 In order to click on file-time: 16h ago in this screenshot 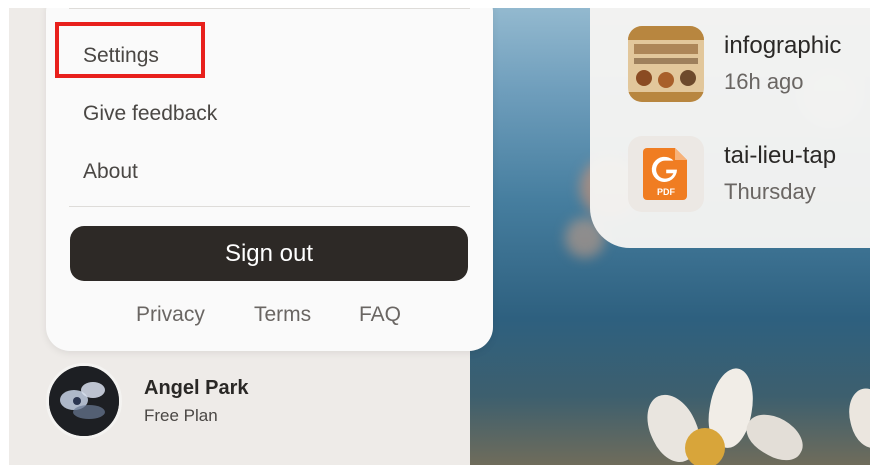, I will do `click(764, 81)`.